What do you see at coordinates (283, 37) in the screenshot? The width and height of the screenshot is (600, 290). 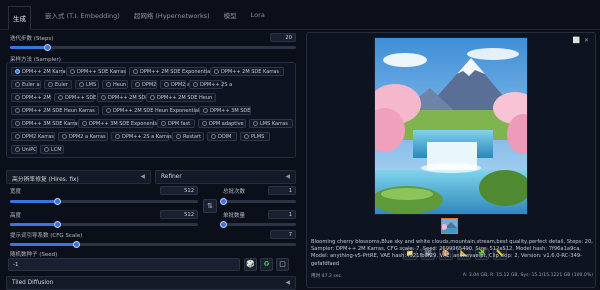 I see `steps-input: 20` at bounding box center [283, 37].